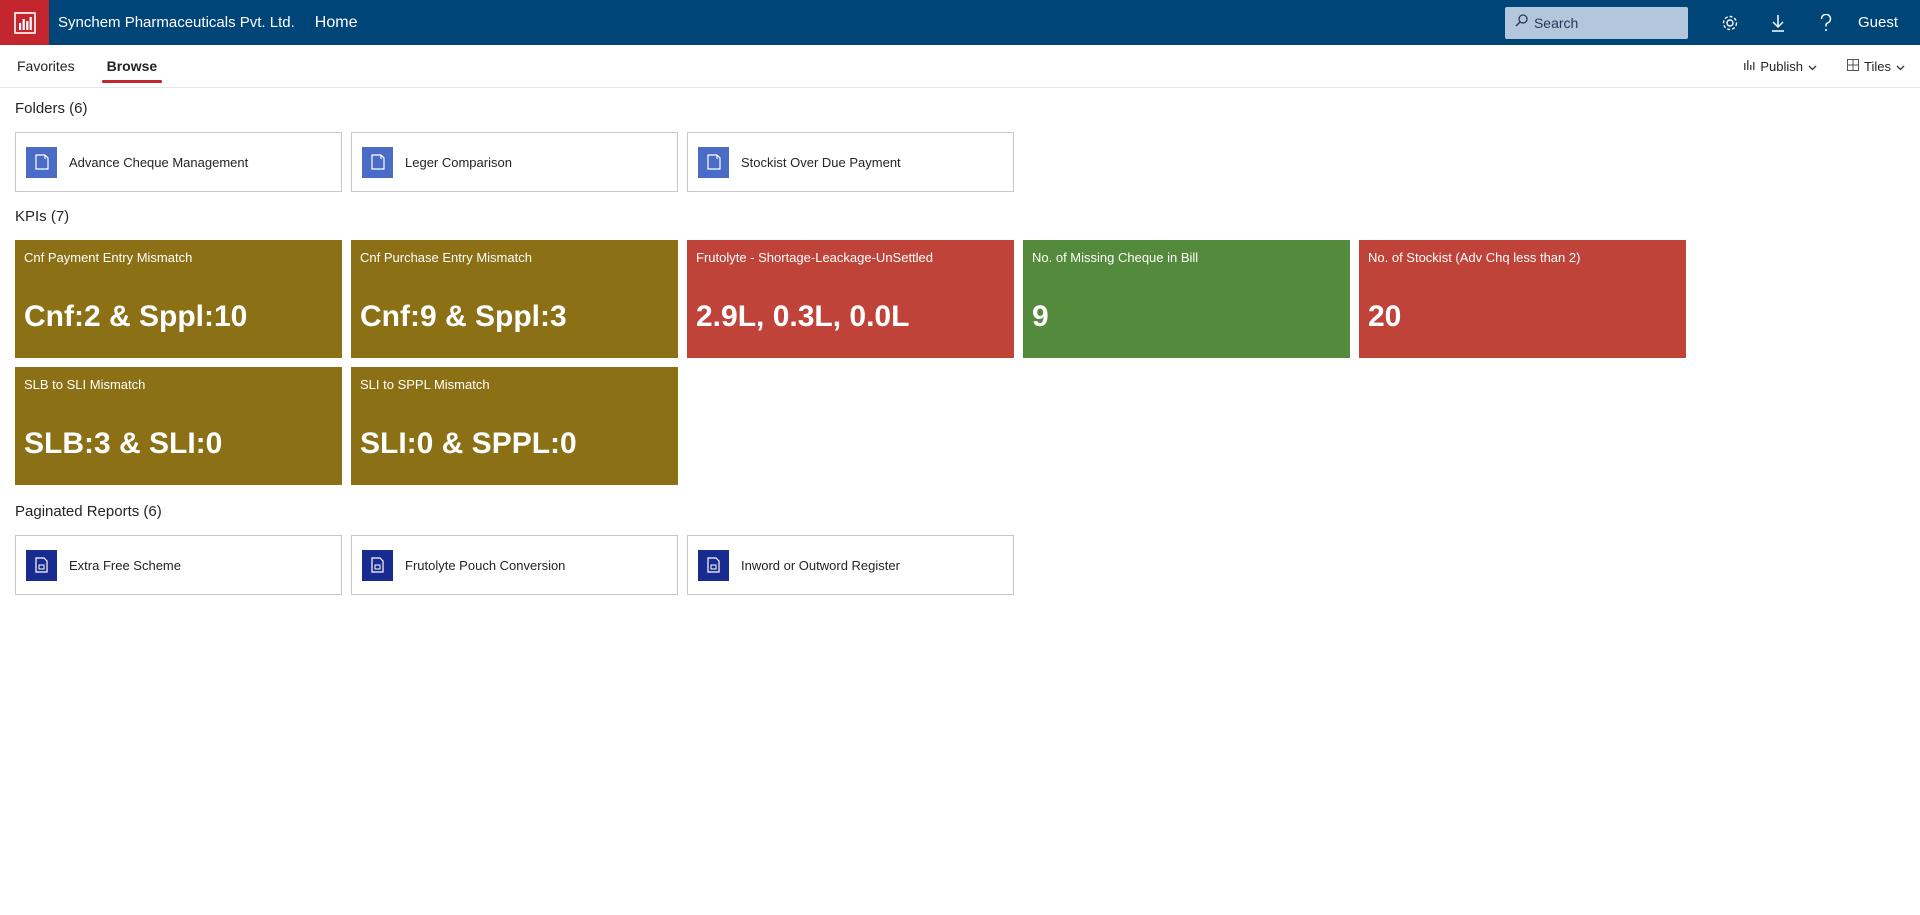  Describe the element at coordinates (85, 384) in the screenshot. I see `kpi-name: SLB to SLI Mismatch` at that location.